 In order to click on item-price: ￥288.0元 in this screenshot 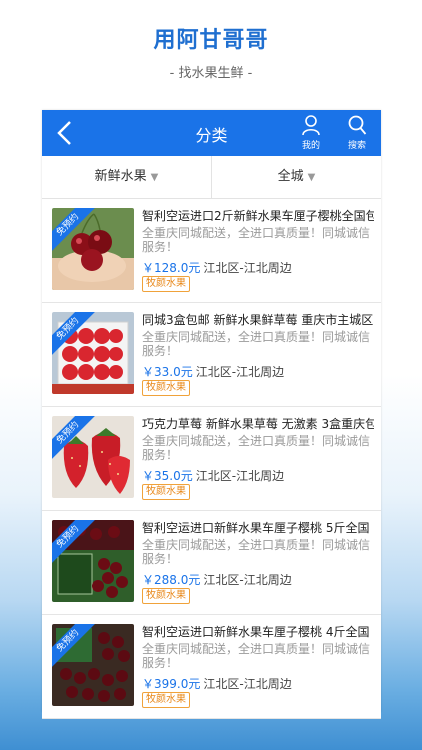, I will do `click(171, 580)`.